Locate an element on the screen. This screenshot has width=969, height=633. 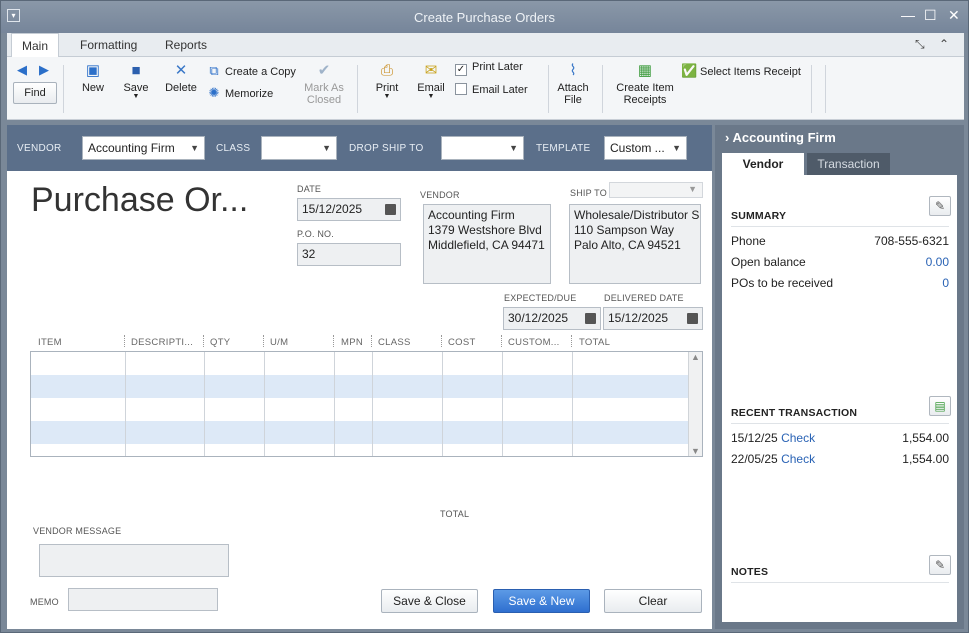
side-panel-heading: › Accounting Firm is located at coordinates (780, 137).